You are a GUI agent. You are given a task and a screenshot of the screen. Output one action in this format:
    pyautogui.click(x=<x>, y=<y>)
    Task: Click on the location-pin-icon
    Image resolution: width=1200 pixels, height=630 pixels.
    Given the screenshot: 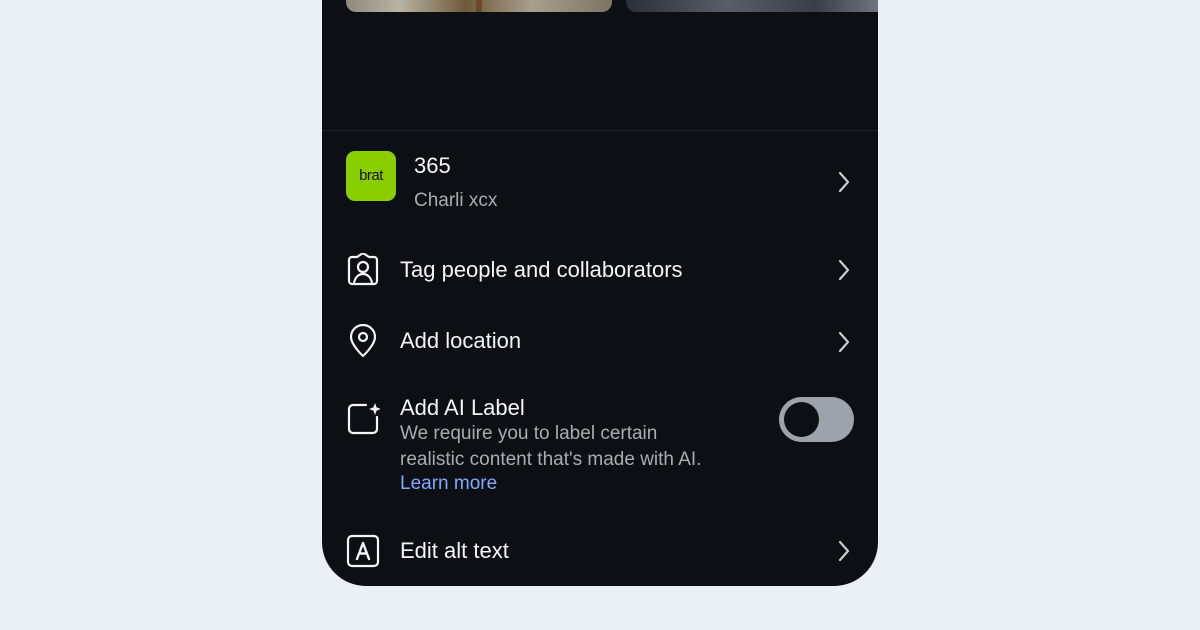 What is the action you would take?
    pyautogui.click(x=363, y=341)
    